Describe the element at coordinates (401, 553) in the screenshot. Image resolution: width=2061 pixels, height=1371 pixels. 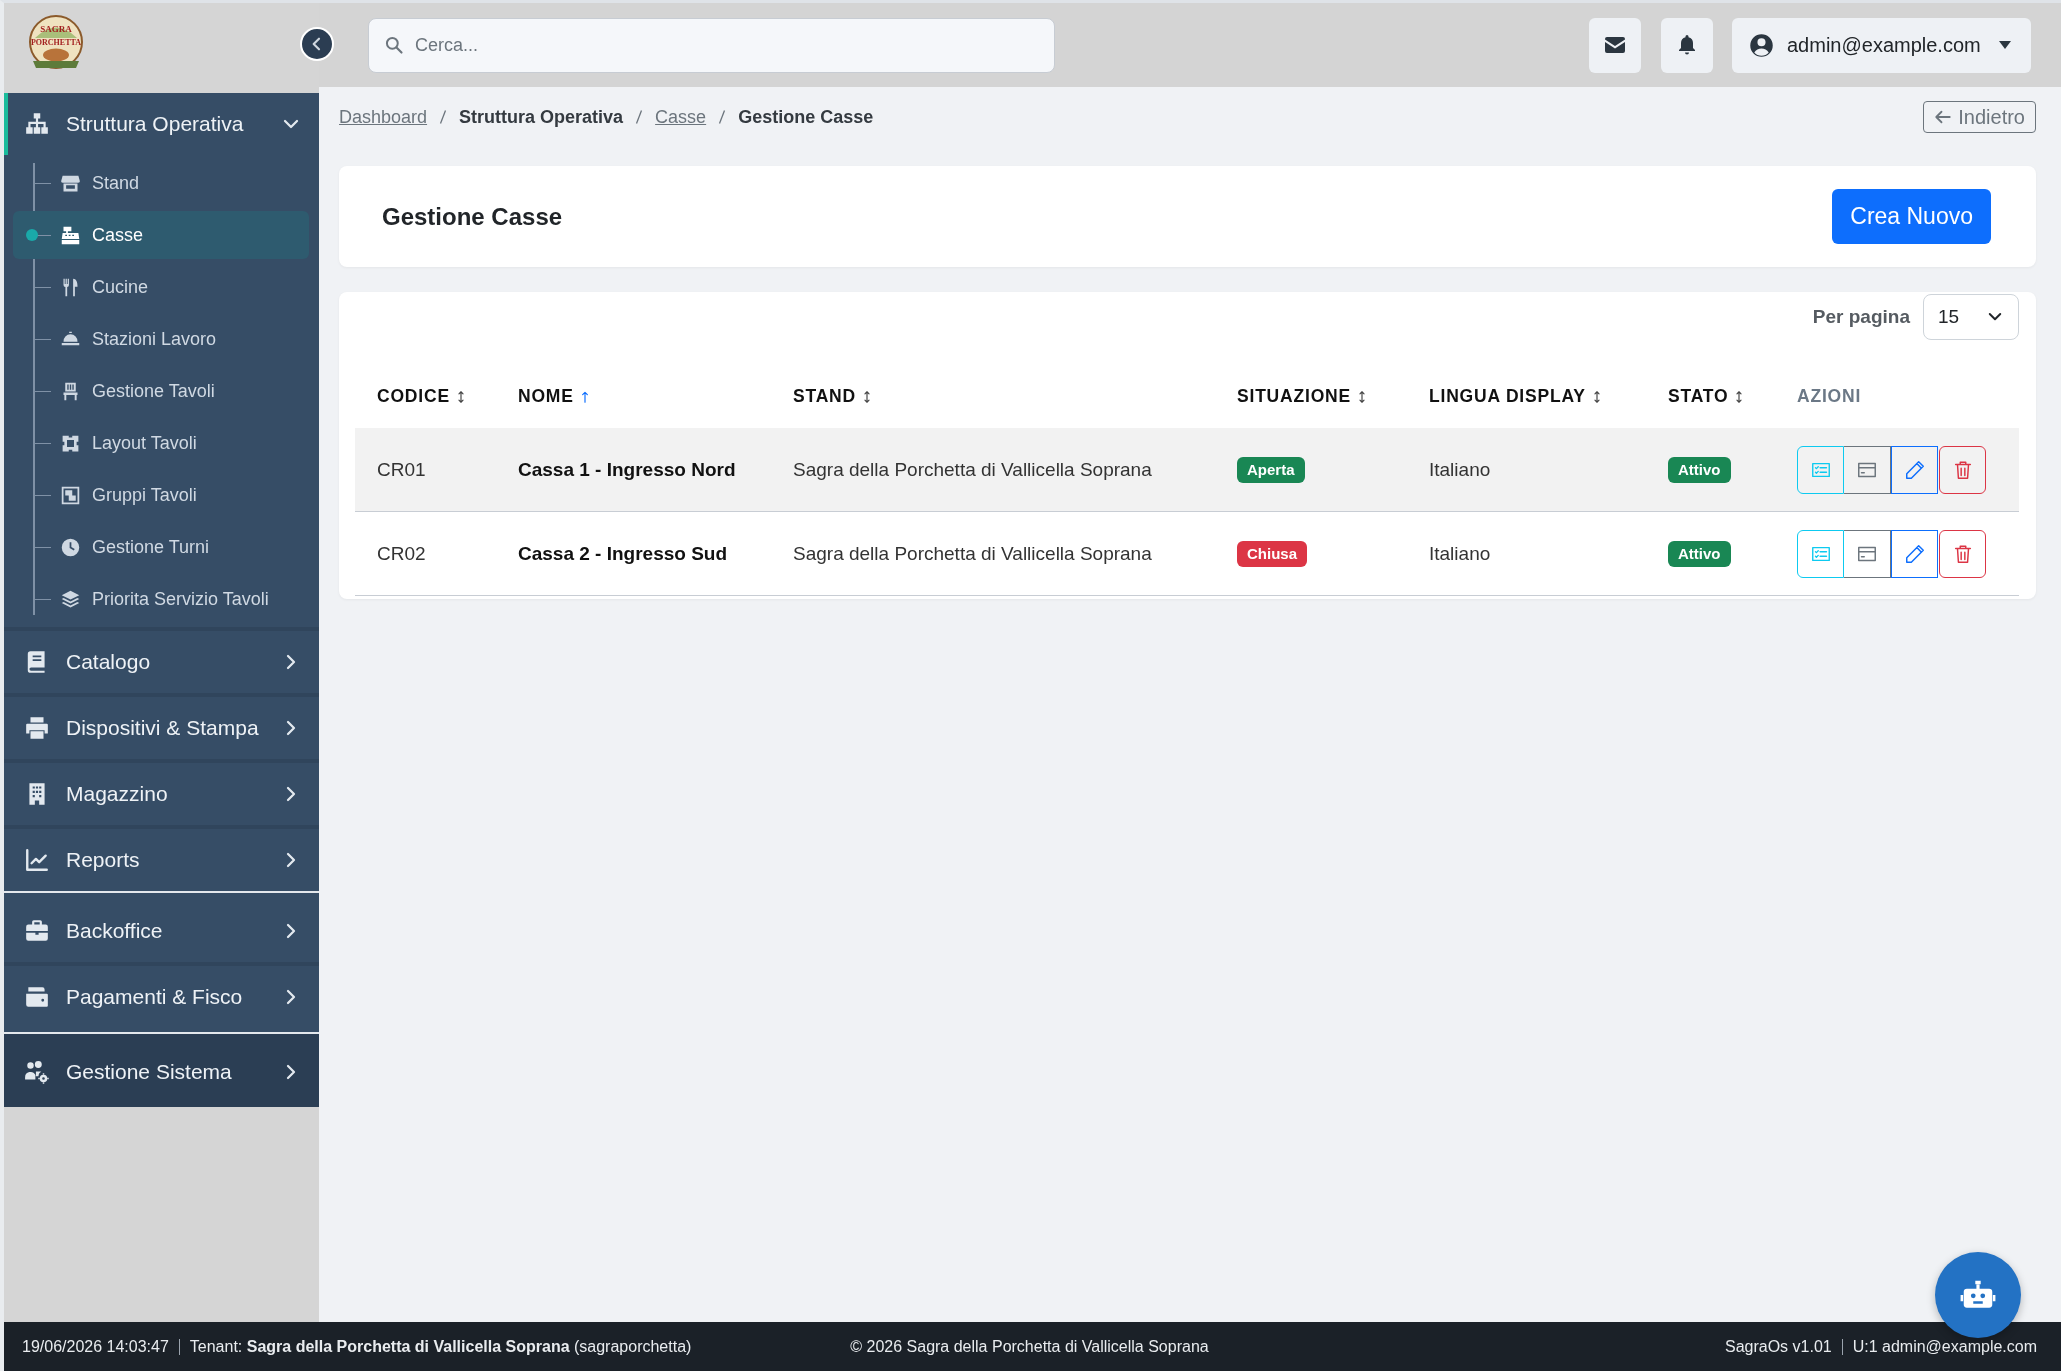
I see `table-cell: CR02` at that location.